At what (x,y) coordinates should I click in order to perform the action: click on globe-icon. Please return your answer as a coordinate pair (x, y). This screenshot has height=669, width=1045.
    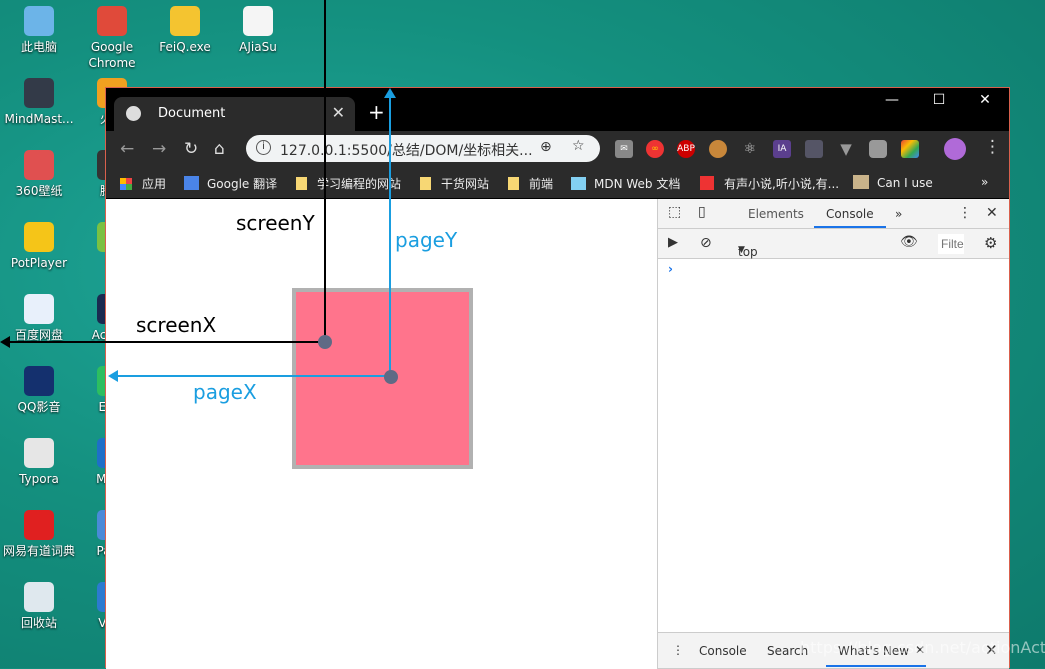
    Looking at the image, I should click on (133, 113).